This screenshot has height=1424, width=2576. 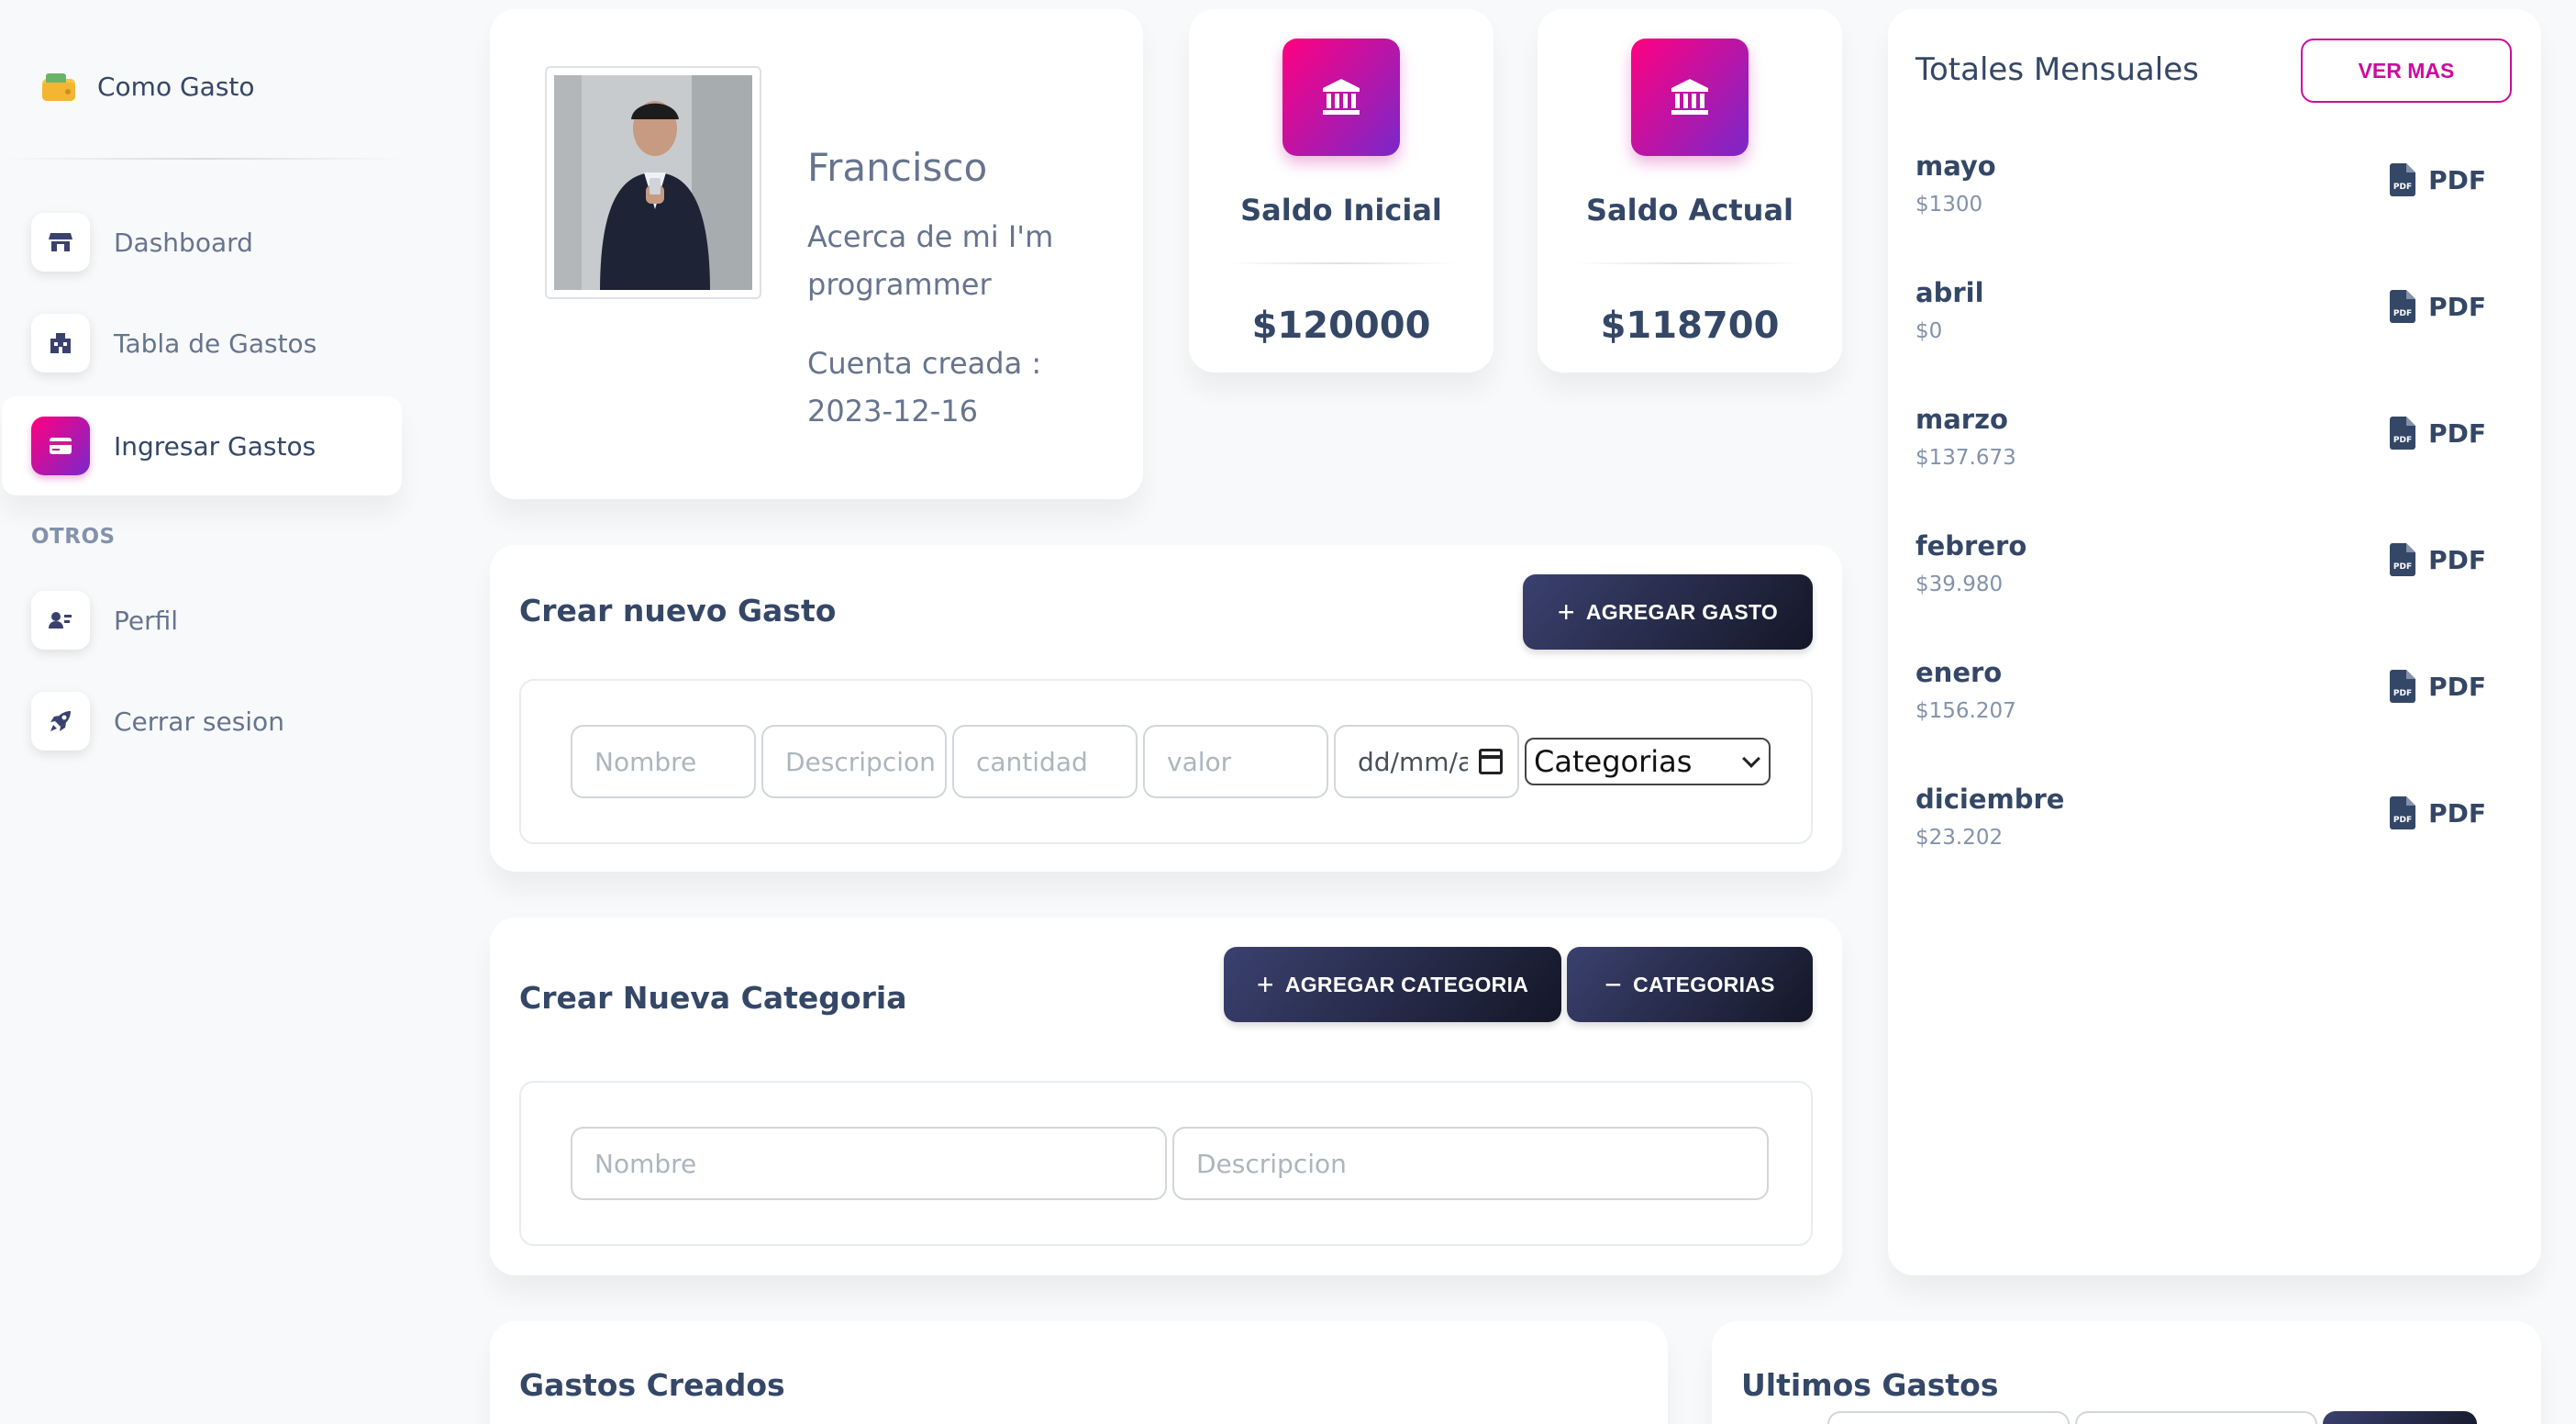 I want to click on list-item: febrero $39.980 PDF PDF, so click(x=2214, y=576).